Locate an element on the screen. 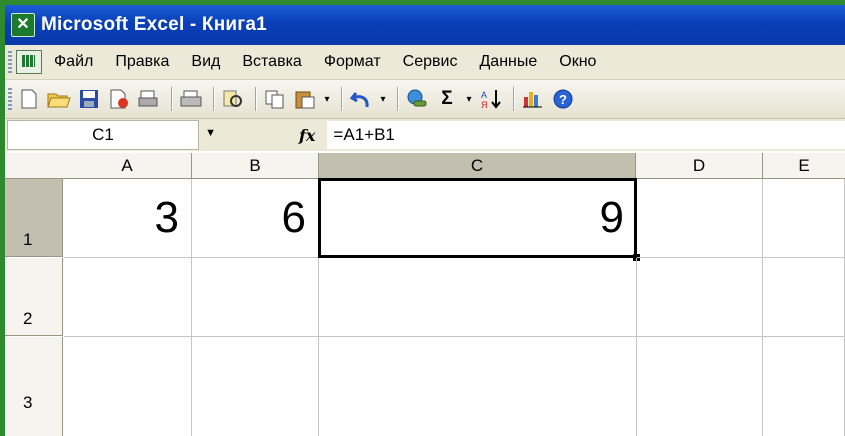 The width and height of the screenshot is (845, 436). help-icon: ? is located at coordinates (563, 99).